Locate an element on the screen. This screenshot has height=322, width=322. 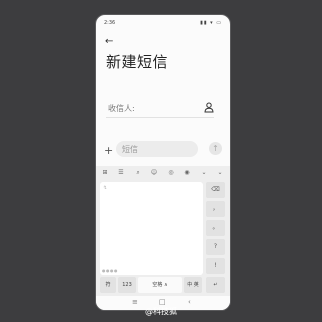
status-time: 2:36 is located at coordinates (110, 23).